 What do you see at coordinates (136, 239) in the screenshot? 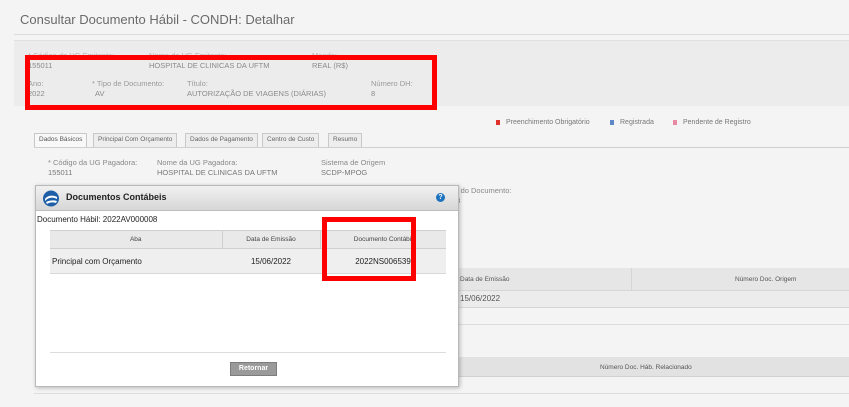
I see `col-aba: Aba` at bounding box center [136, 239].